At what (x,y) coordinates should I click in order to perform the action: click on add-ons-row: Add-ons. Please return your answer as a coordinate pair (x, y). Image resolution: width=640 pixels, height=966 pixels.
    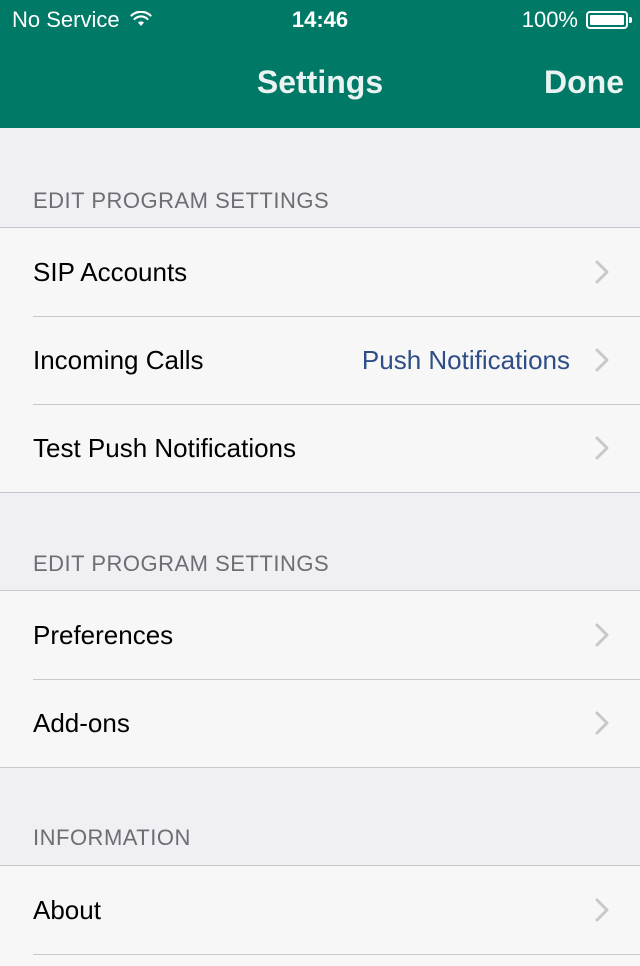
    Looking at the image, I should click on (320, 723).